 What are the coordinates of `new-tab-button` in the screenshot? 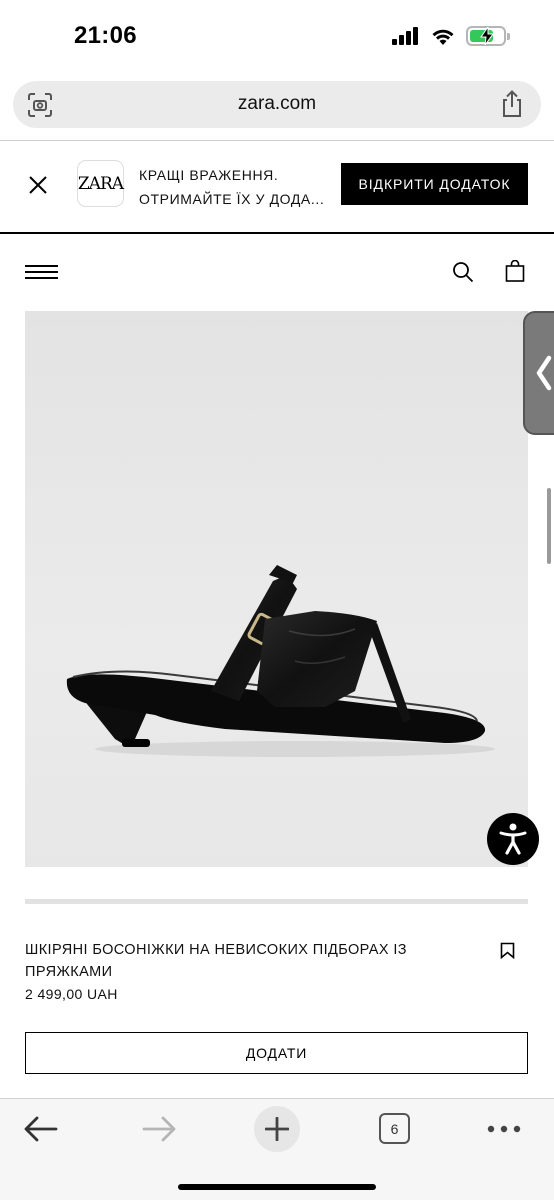 It's located at (277, 1129).